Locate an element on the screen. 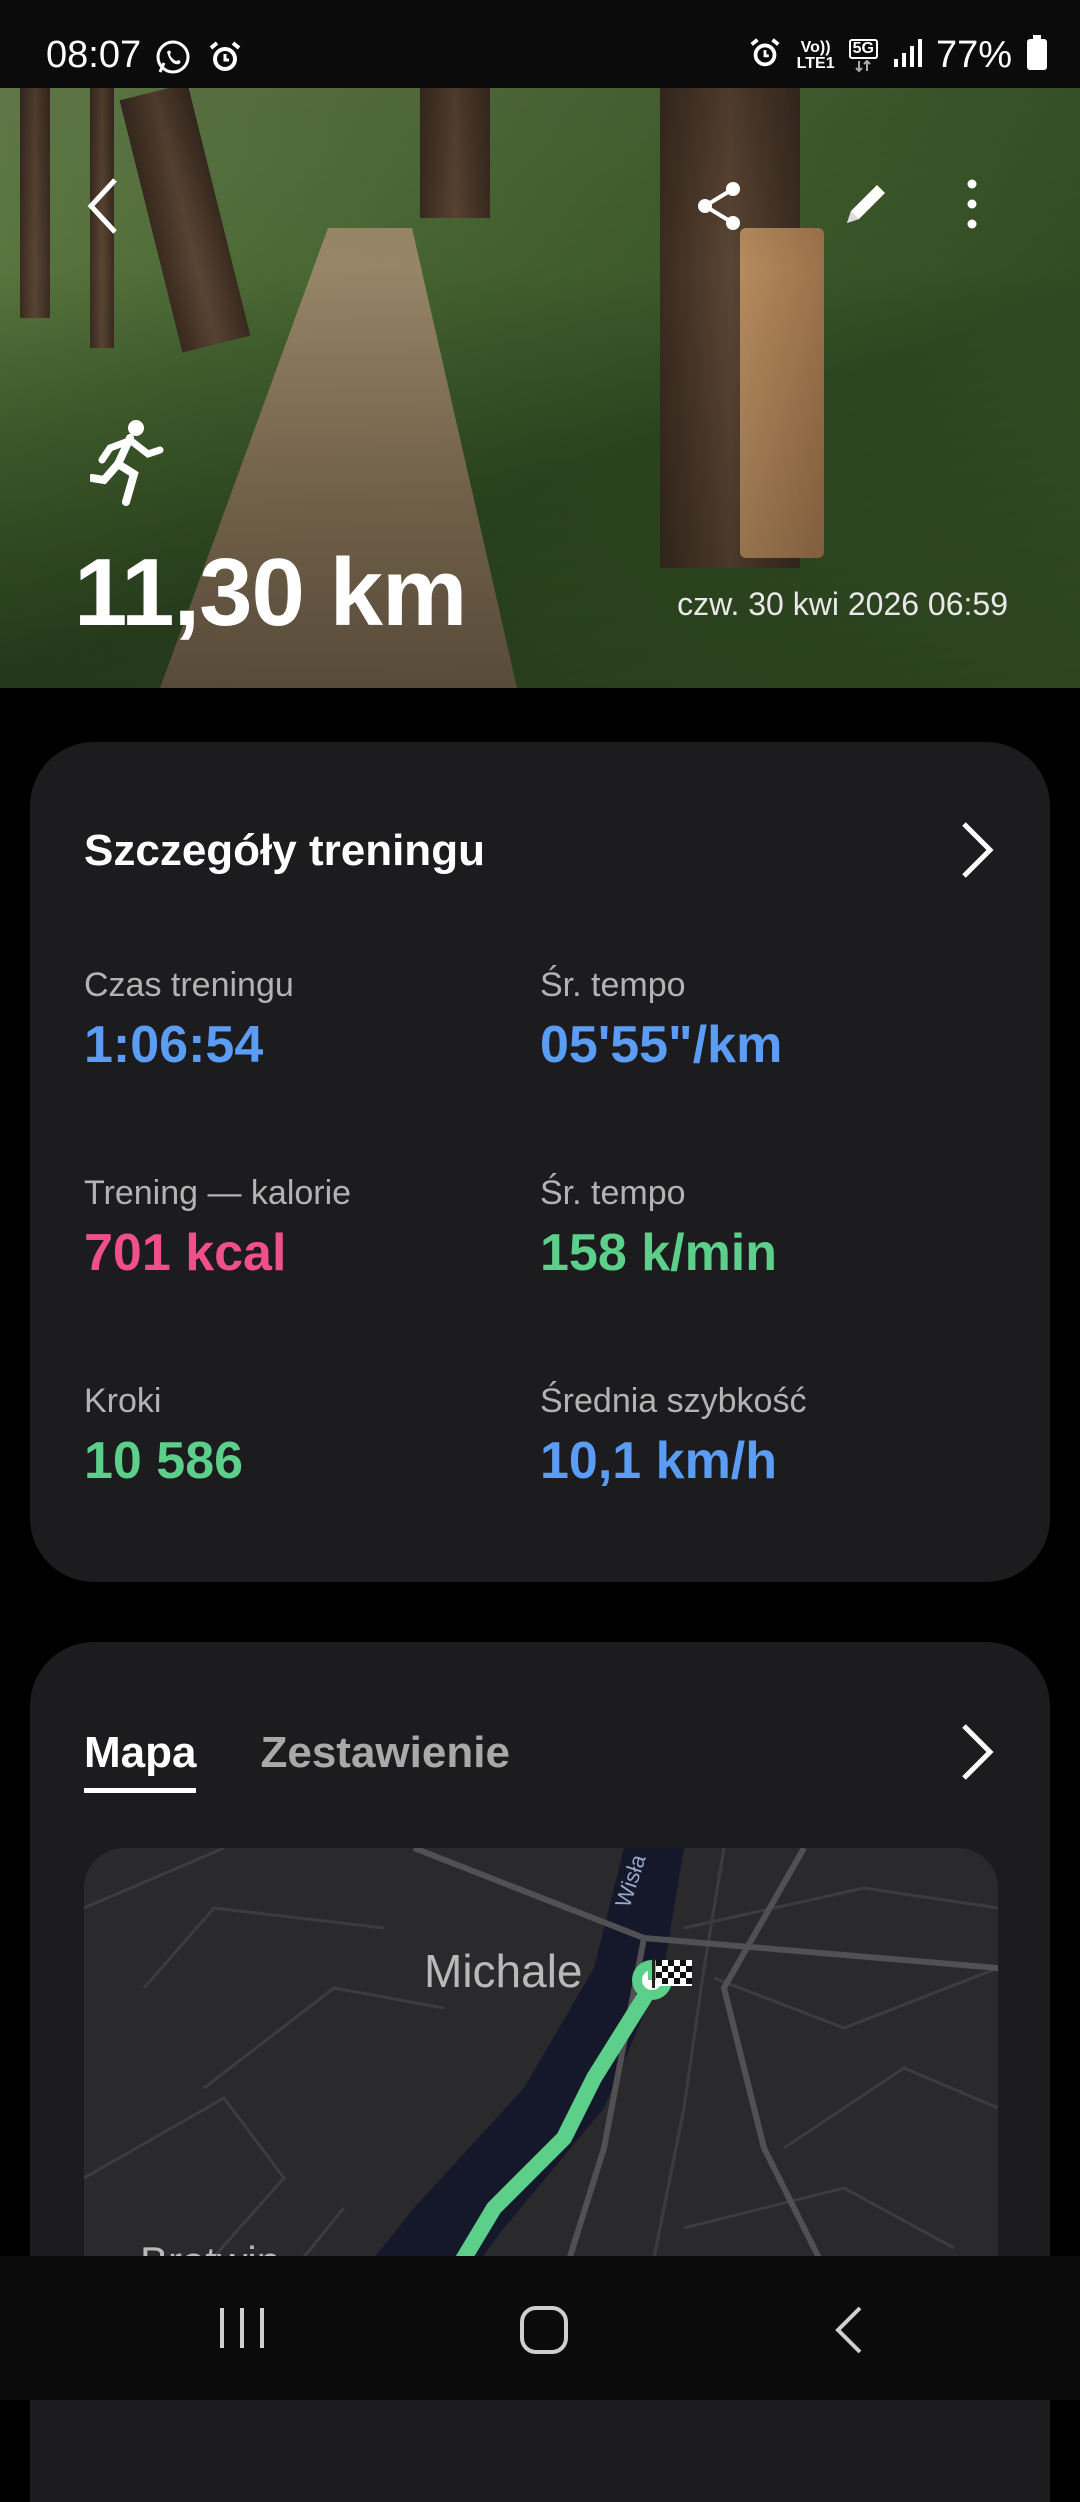  status-right-icons: Vo)) LTE1 5G 77% is located at coordinates (897, 55).